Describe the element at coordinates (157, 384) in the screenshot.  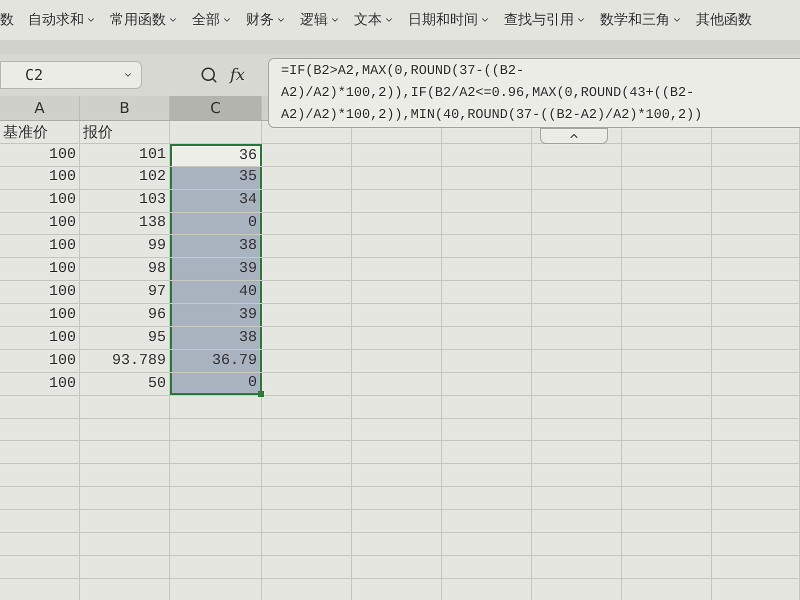
I see `table-cell-text: 50` at that location.